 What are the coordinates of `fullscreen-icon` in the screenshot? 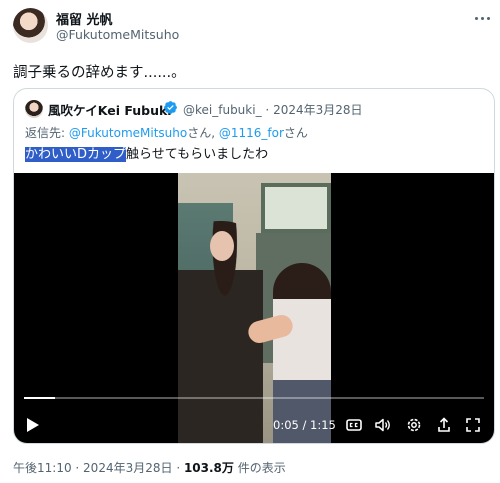 It's located at (473, 425).